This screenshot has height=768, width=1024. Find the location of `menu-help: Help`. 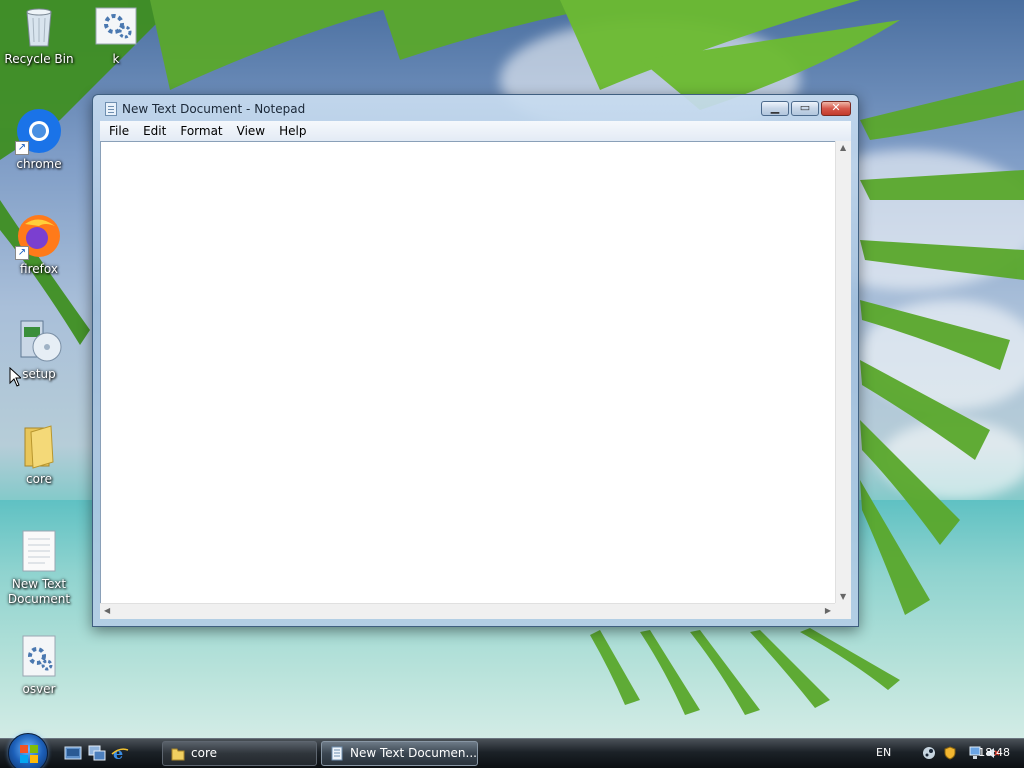

menu-help: Help is located at coordinates (292, 131).